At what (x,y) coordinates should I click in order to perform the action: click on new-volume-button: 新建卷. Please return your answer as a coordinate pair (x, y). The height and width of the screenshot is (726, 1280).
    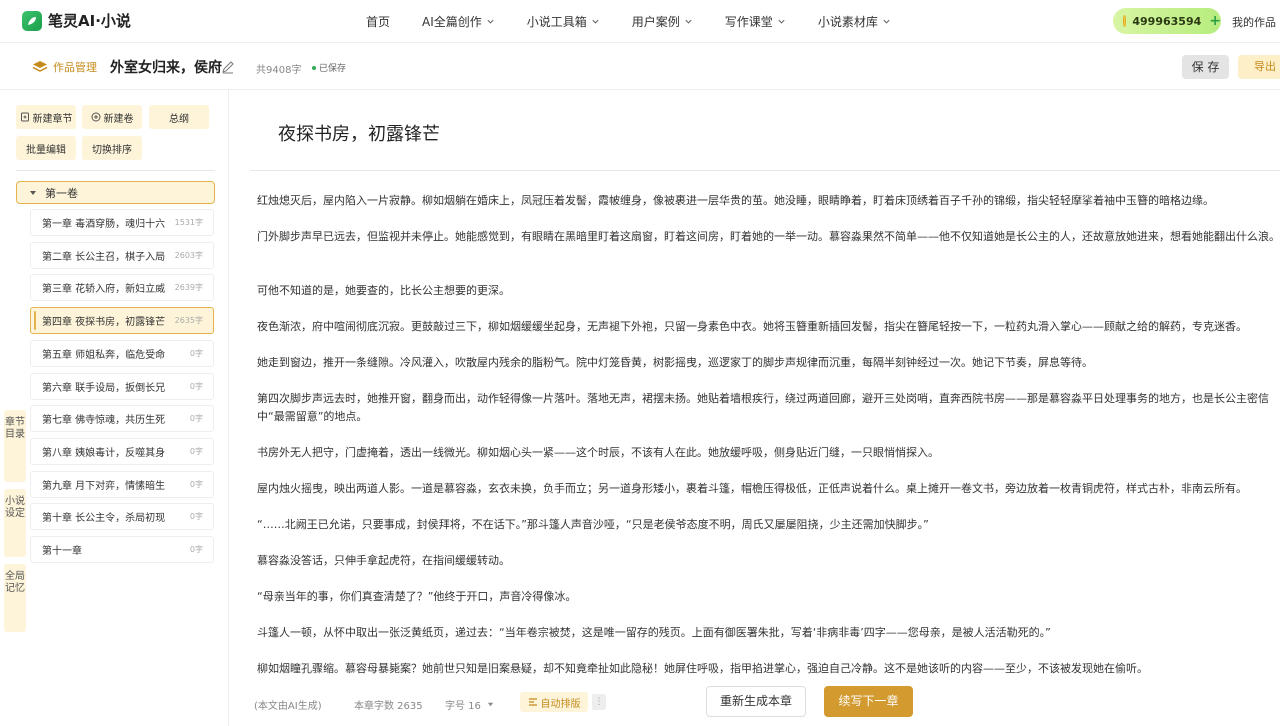
    Looking at the image, I should click on (112, 117).